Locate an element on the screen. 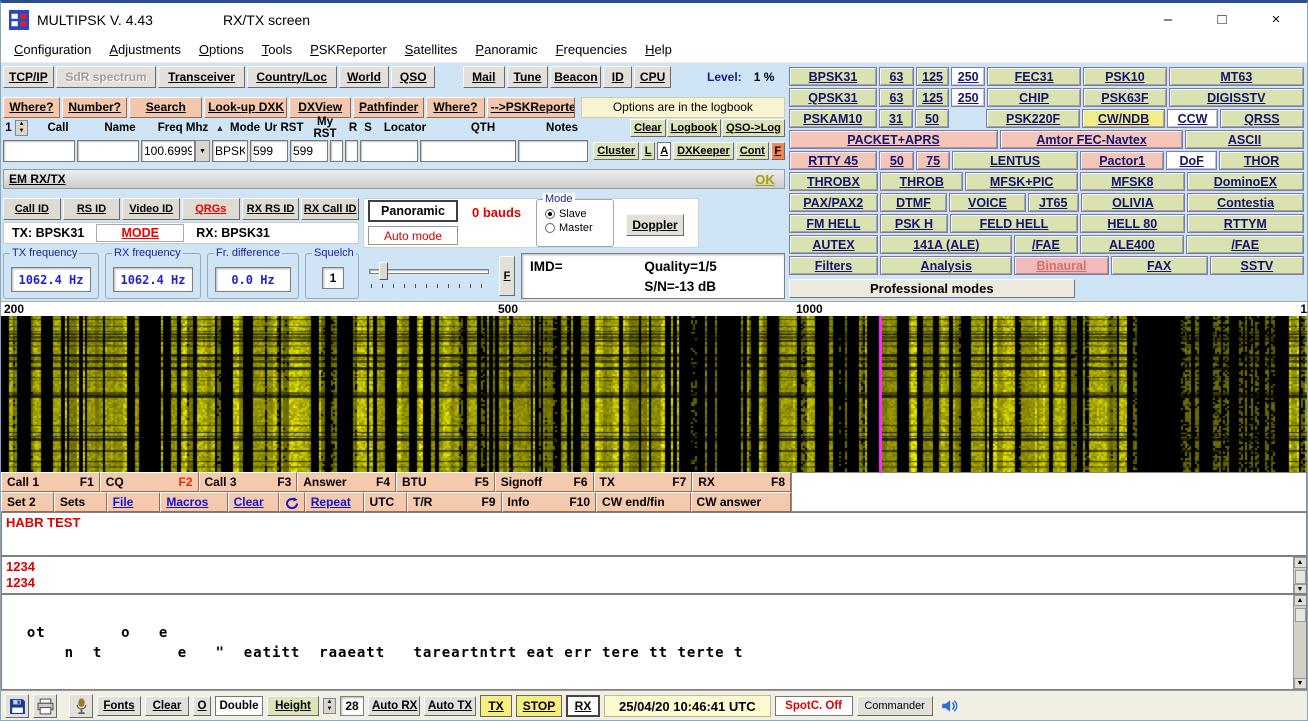 The width and height of the screenshot is (1308, 721). mode-select-button: Binaural is located at coordinates (1061, 265).